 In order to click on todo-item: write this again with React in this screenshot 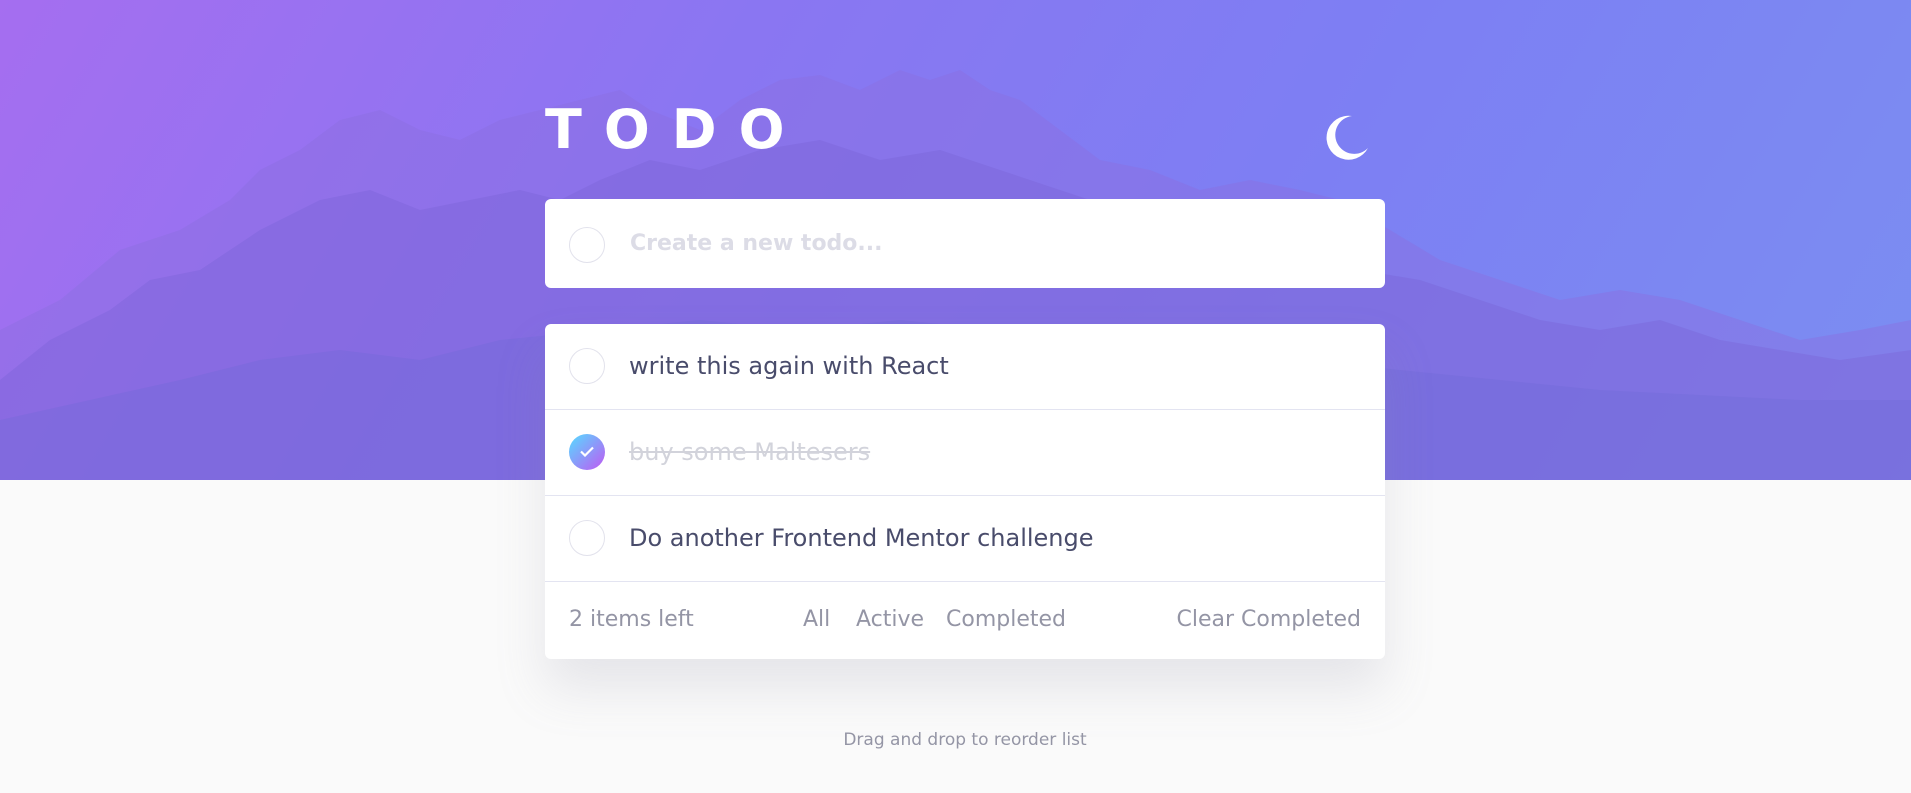, I will do `click(965, 367)`.